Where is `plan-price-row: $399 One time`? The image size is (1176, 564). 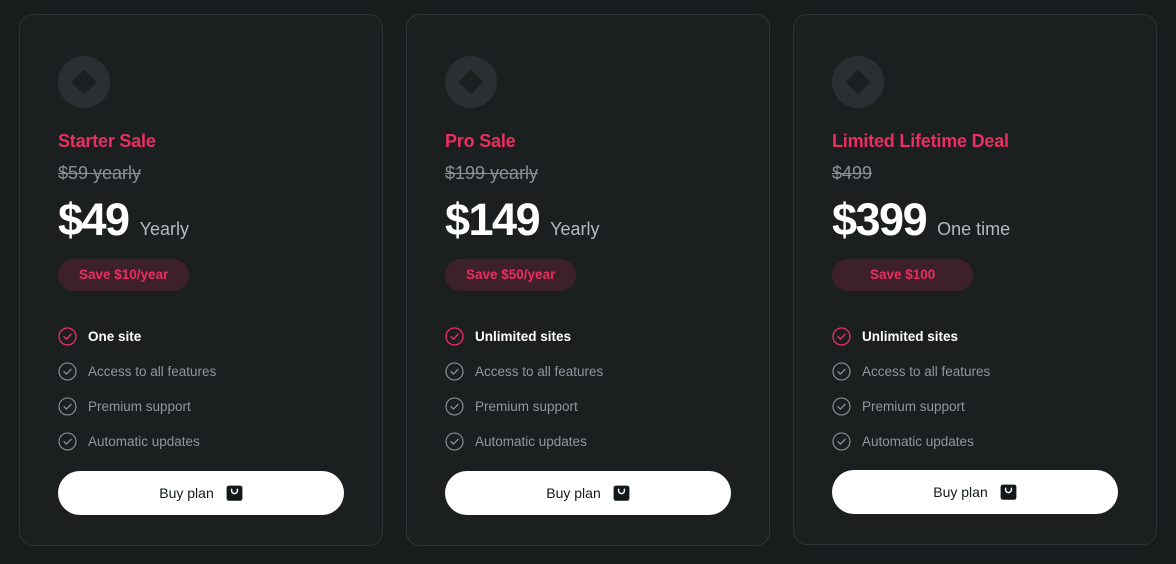 plan-price-row: $399 One time is located at coordinates (975, 219).